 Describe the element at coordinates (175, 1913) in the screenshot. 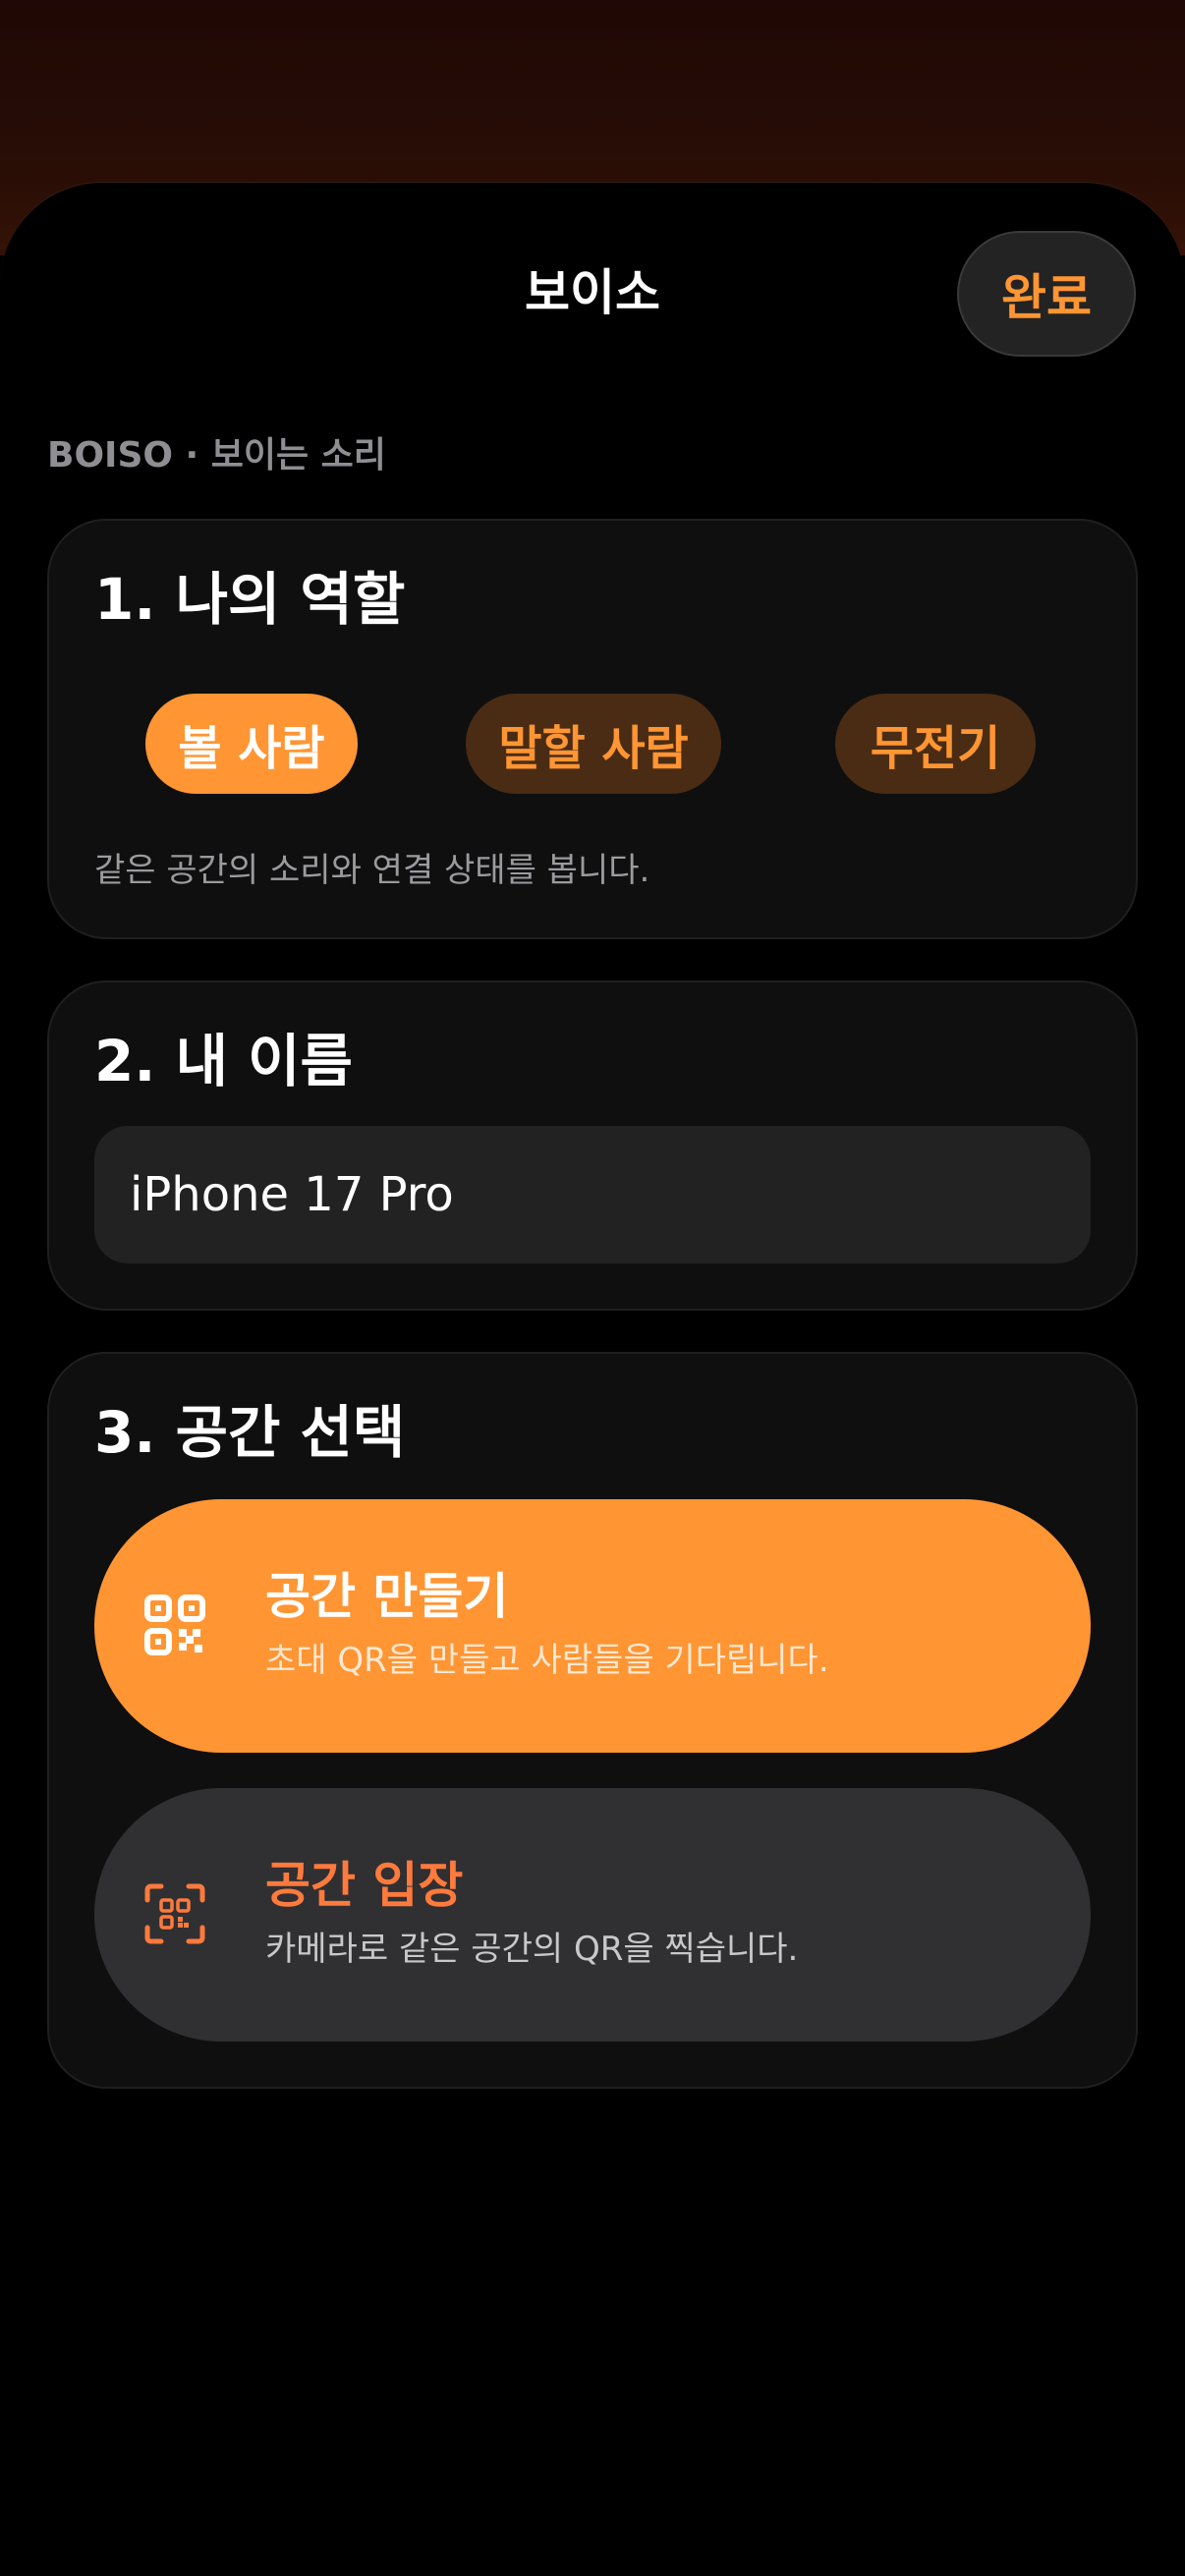

I see `qr-scan-icon` at that location.